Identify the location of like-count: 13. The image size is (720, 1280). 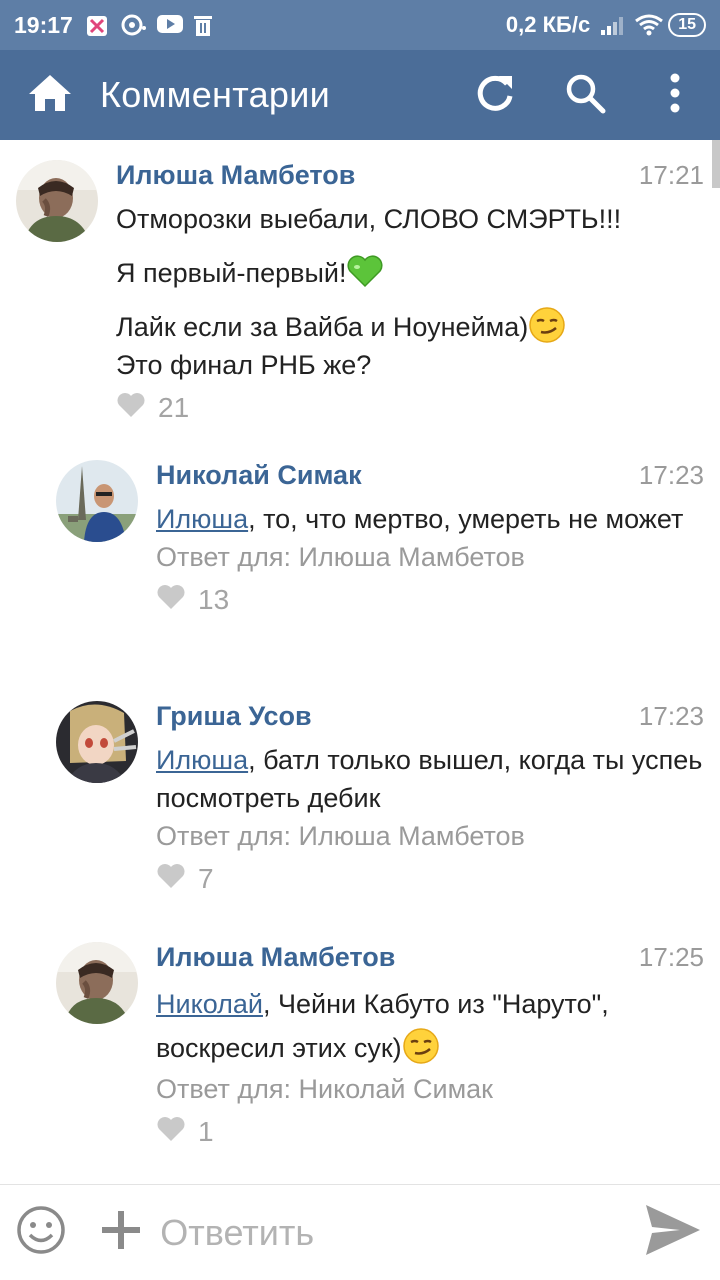
(214, 599).